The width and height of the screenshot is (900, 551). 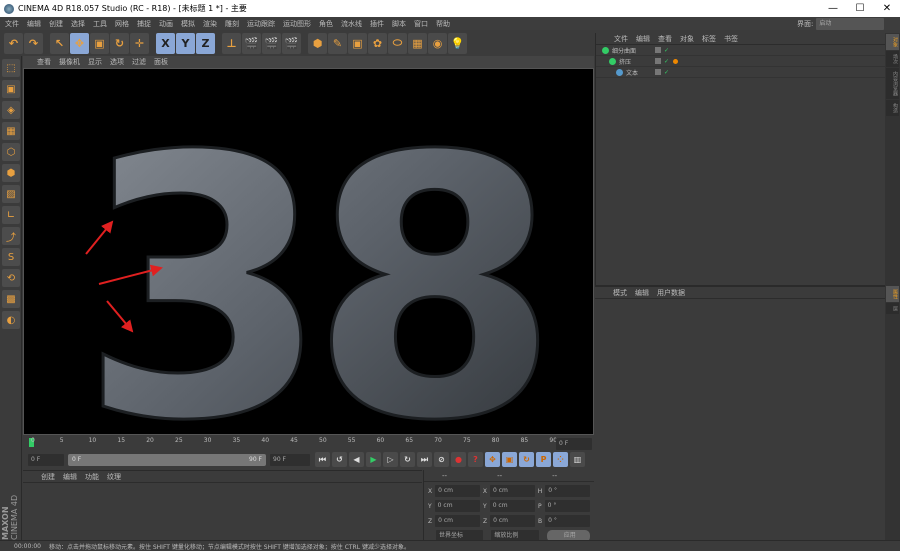 I want to click on material-menu-item: 创建, so click(x=48, y=477).